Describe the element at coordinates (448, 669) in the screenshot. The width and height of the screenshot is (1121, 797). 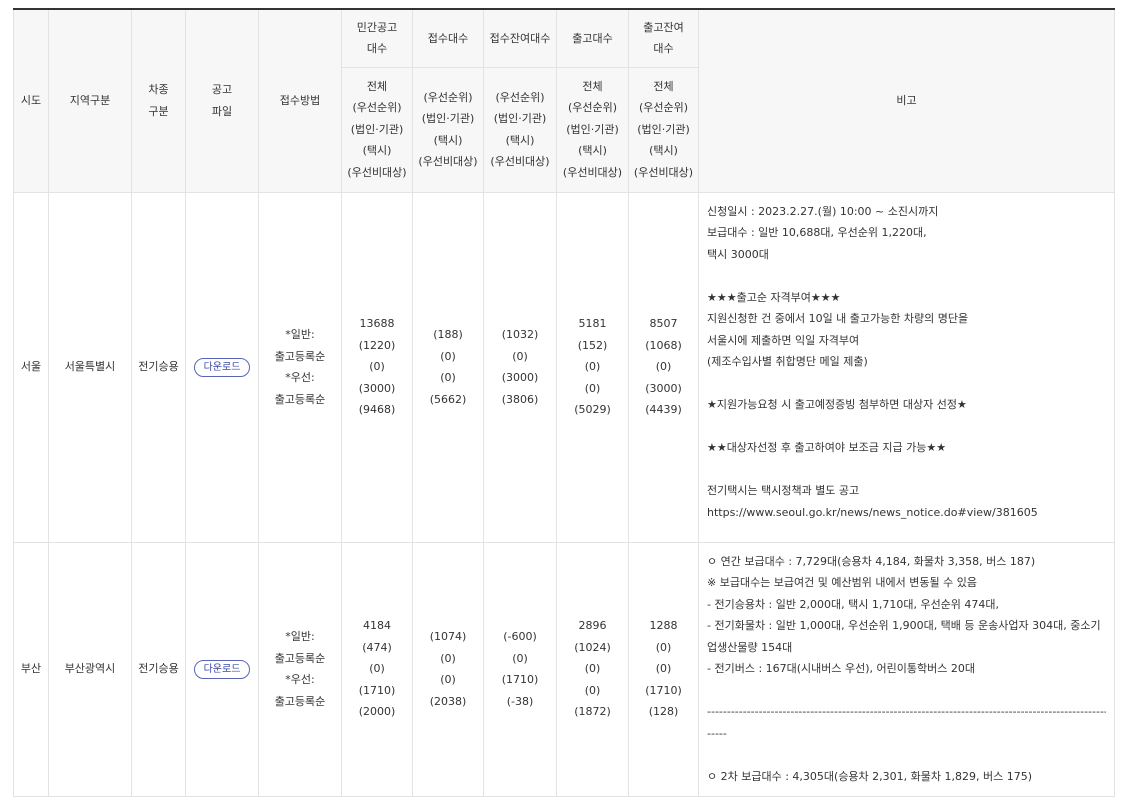
I see `cell-received: (1074) (0) (0) (2038)` at that location.